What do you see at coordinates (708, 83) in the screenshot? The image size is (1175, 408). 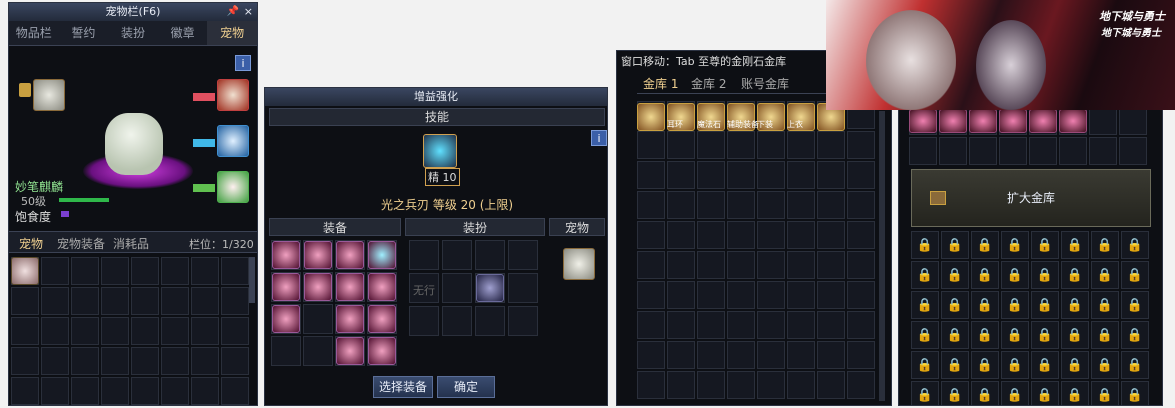 I see `tab-bank-2: 金库 2` at bounding box center [708, 83].